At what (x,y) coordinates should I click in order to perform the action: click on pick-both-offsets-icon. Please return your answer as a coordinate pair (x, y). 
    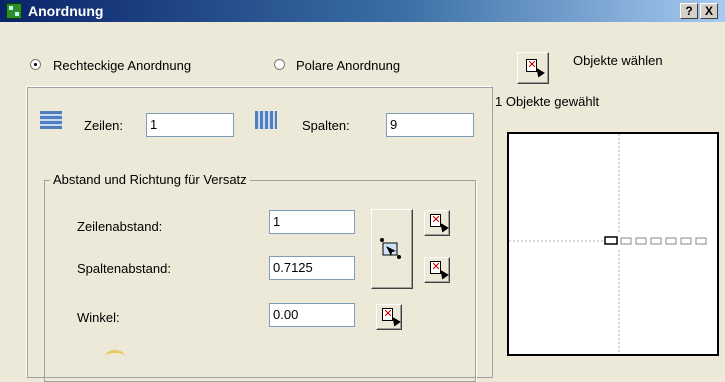
    Looking at the image, I should click on (390, 248).